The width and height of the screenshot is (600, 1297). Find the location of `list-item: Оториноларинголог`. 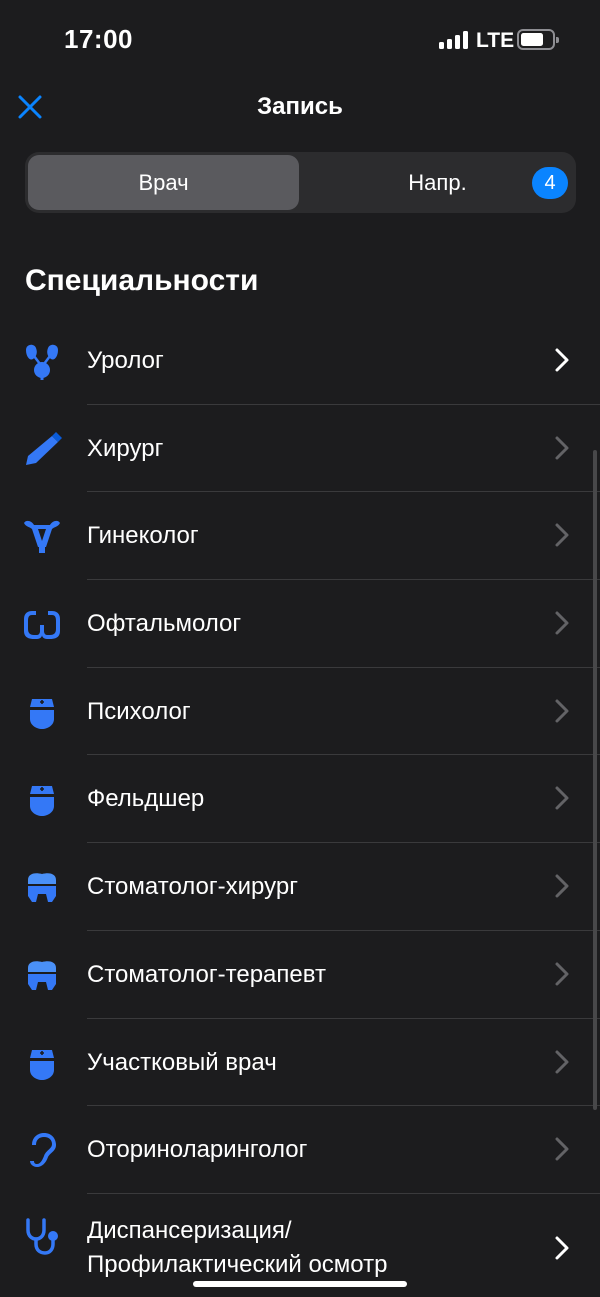

list-item: Оториноларинголог is located at coordinates (300, 1150).